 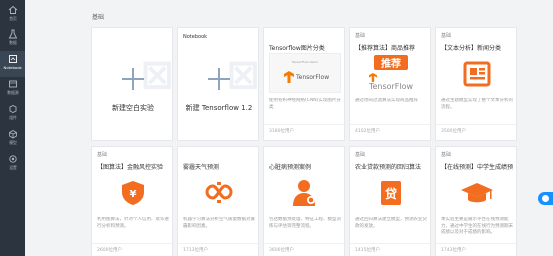 I want to click on experiment-icon, so click(x=12, y=34).